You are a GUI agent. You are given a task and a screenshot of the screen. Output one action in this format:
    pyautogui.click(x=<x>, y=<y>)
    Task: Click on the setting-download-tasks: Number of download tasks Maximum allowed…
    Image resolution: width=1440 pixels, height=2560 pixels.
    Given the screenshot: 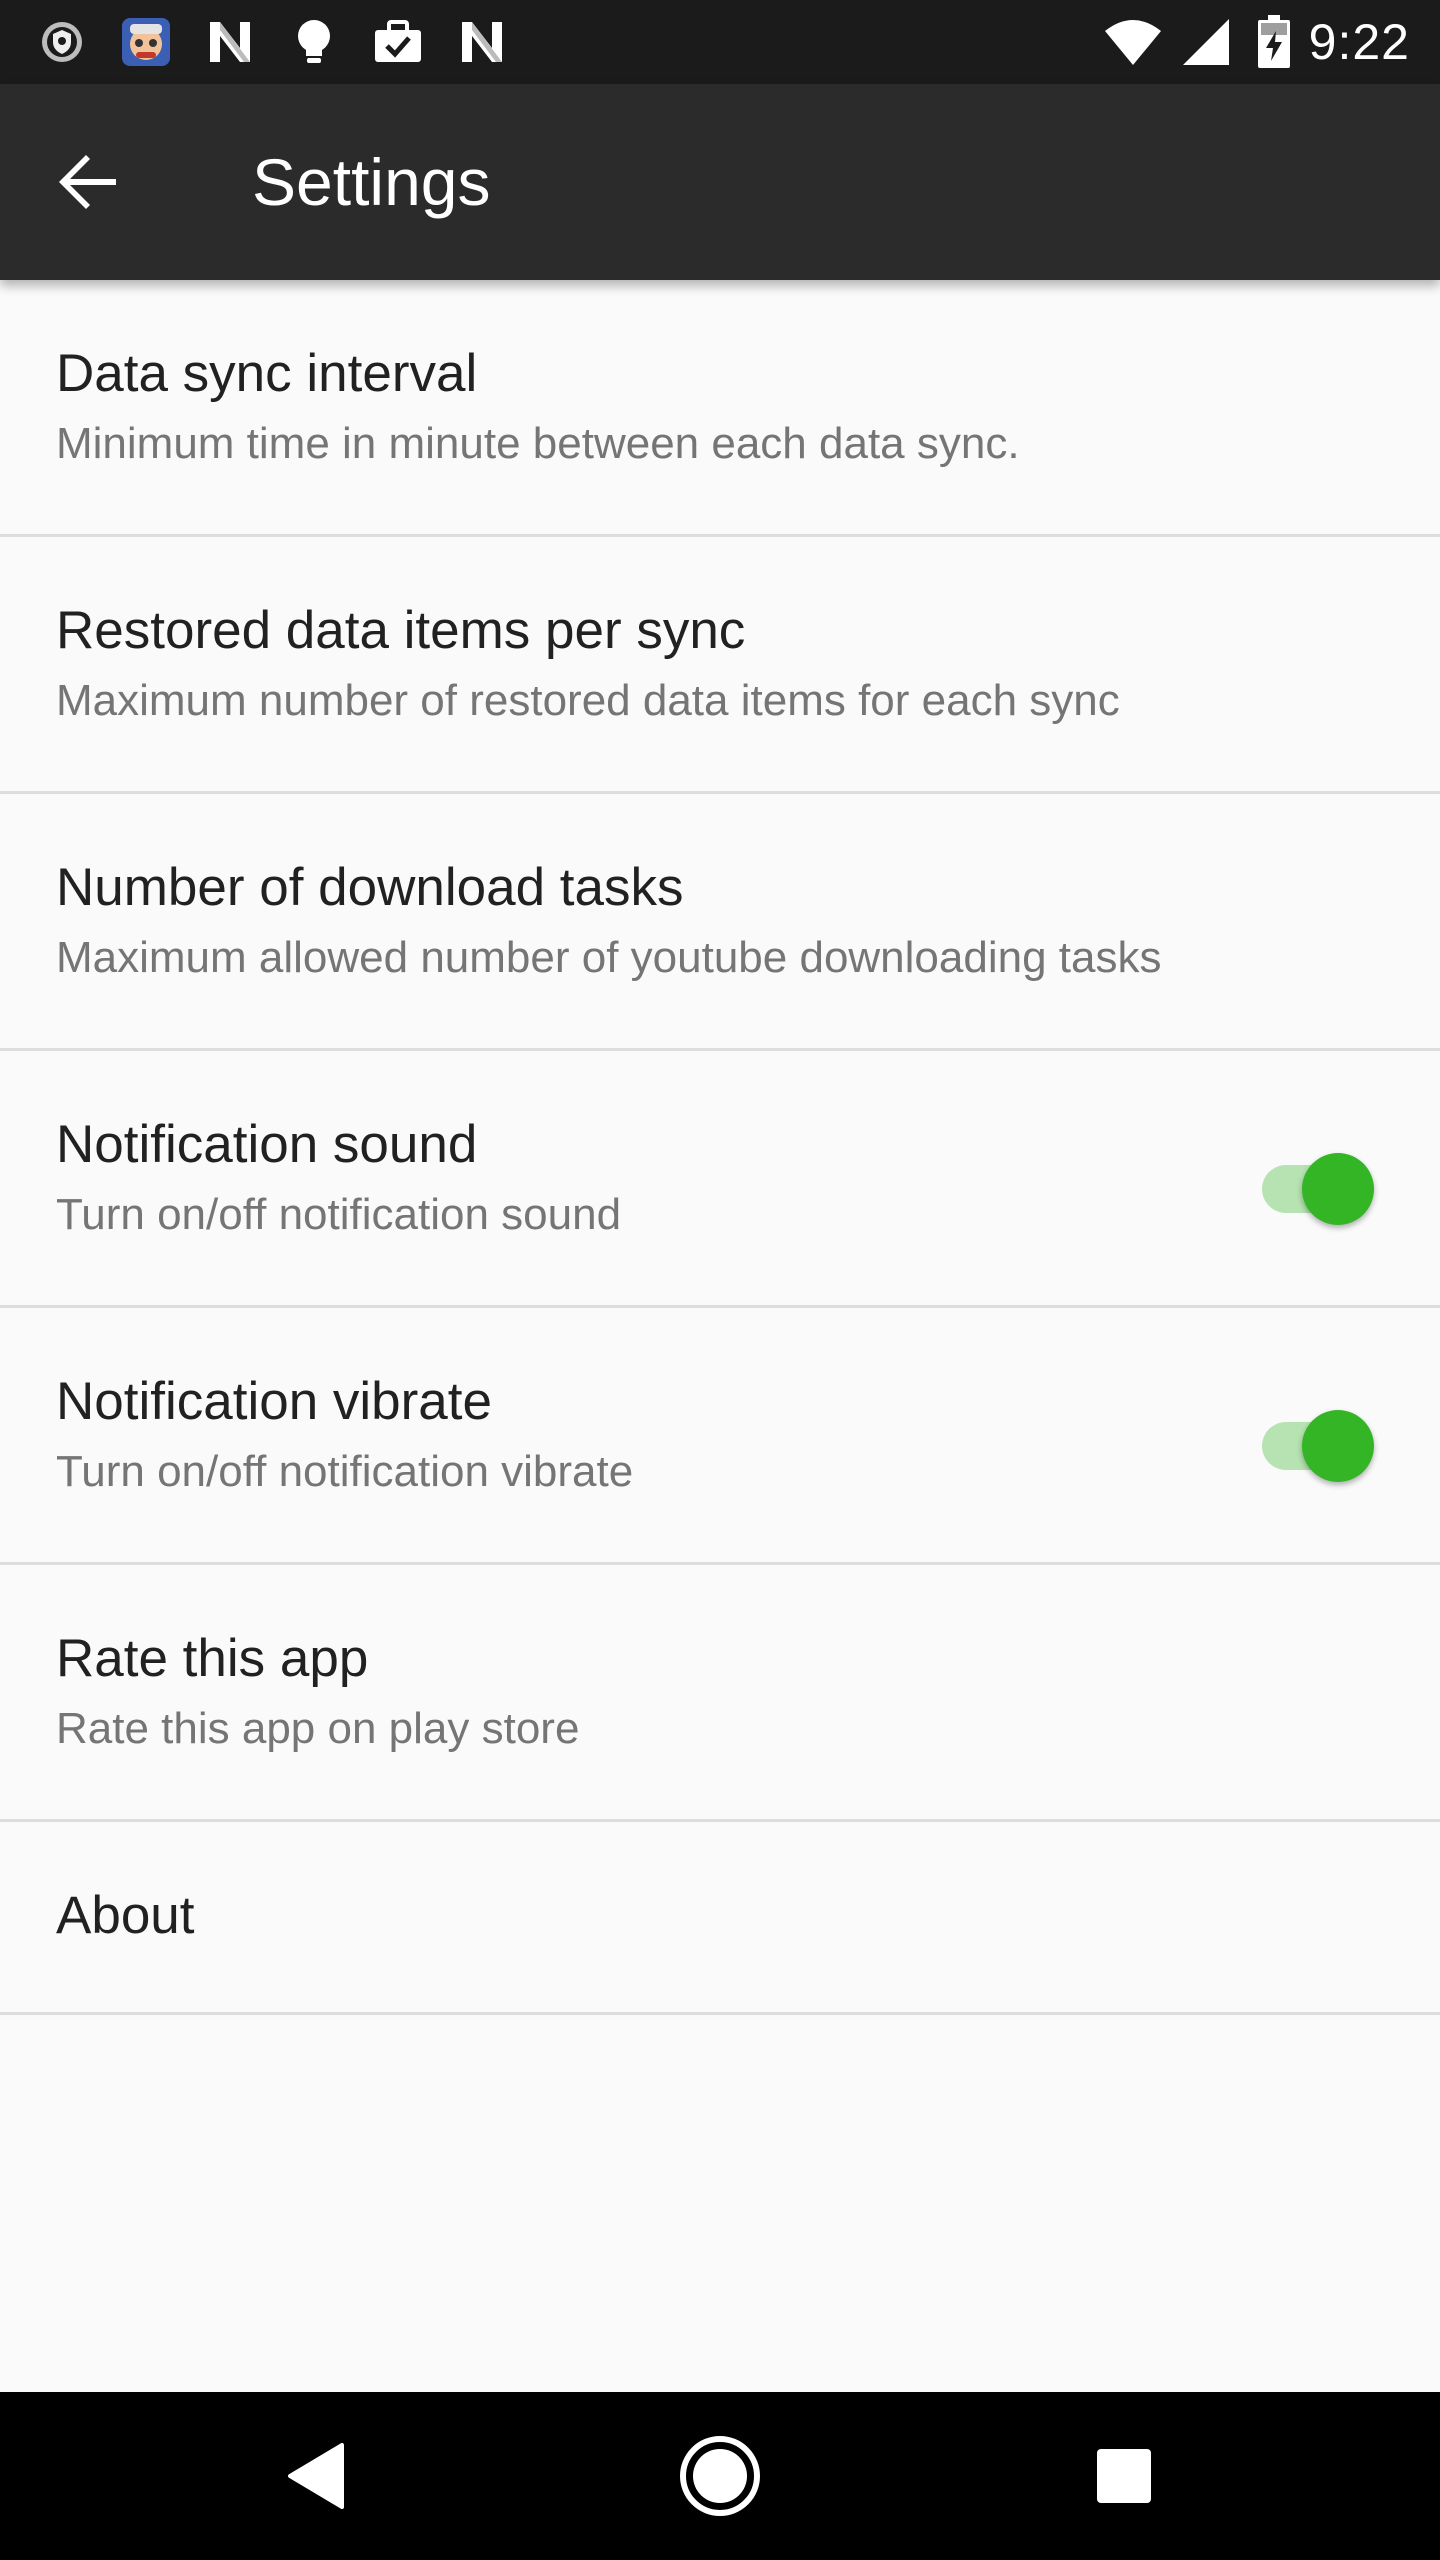 What is the action you would take?
    pyautogui.click(x=720, y=922)
    